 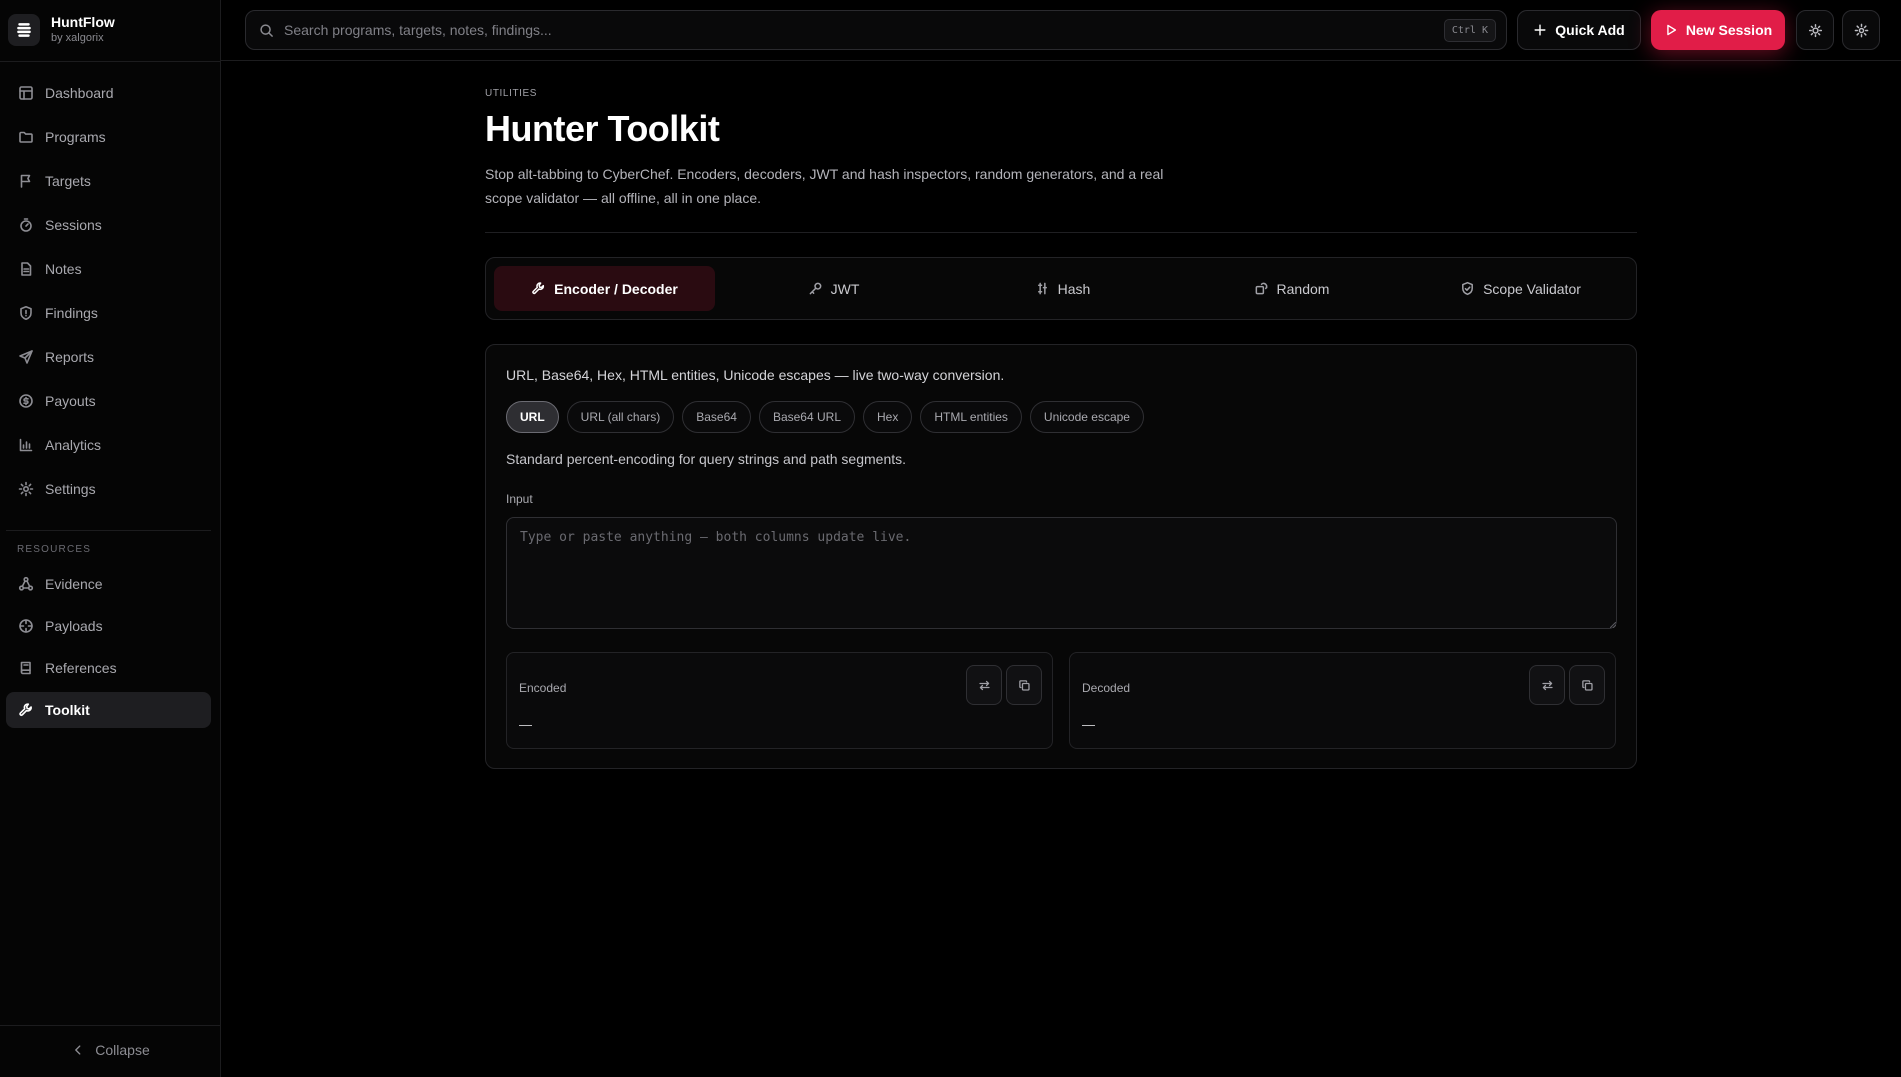 I want to click on mode-chip-html-entities: HTML entities, so click(x=971, y=417).